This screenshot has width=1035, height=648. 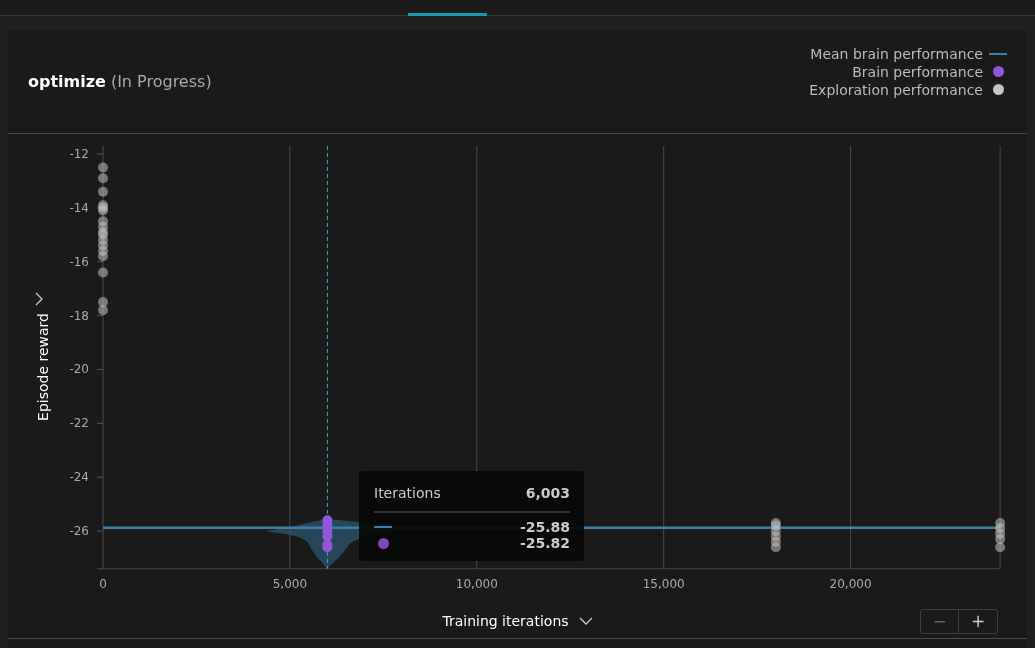 What do you see at coordinates (476, 583) in the screenshot?
I see `x-tick-label: 10,000` at bounding box center [476, 583].